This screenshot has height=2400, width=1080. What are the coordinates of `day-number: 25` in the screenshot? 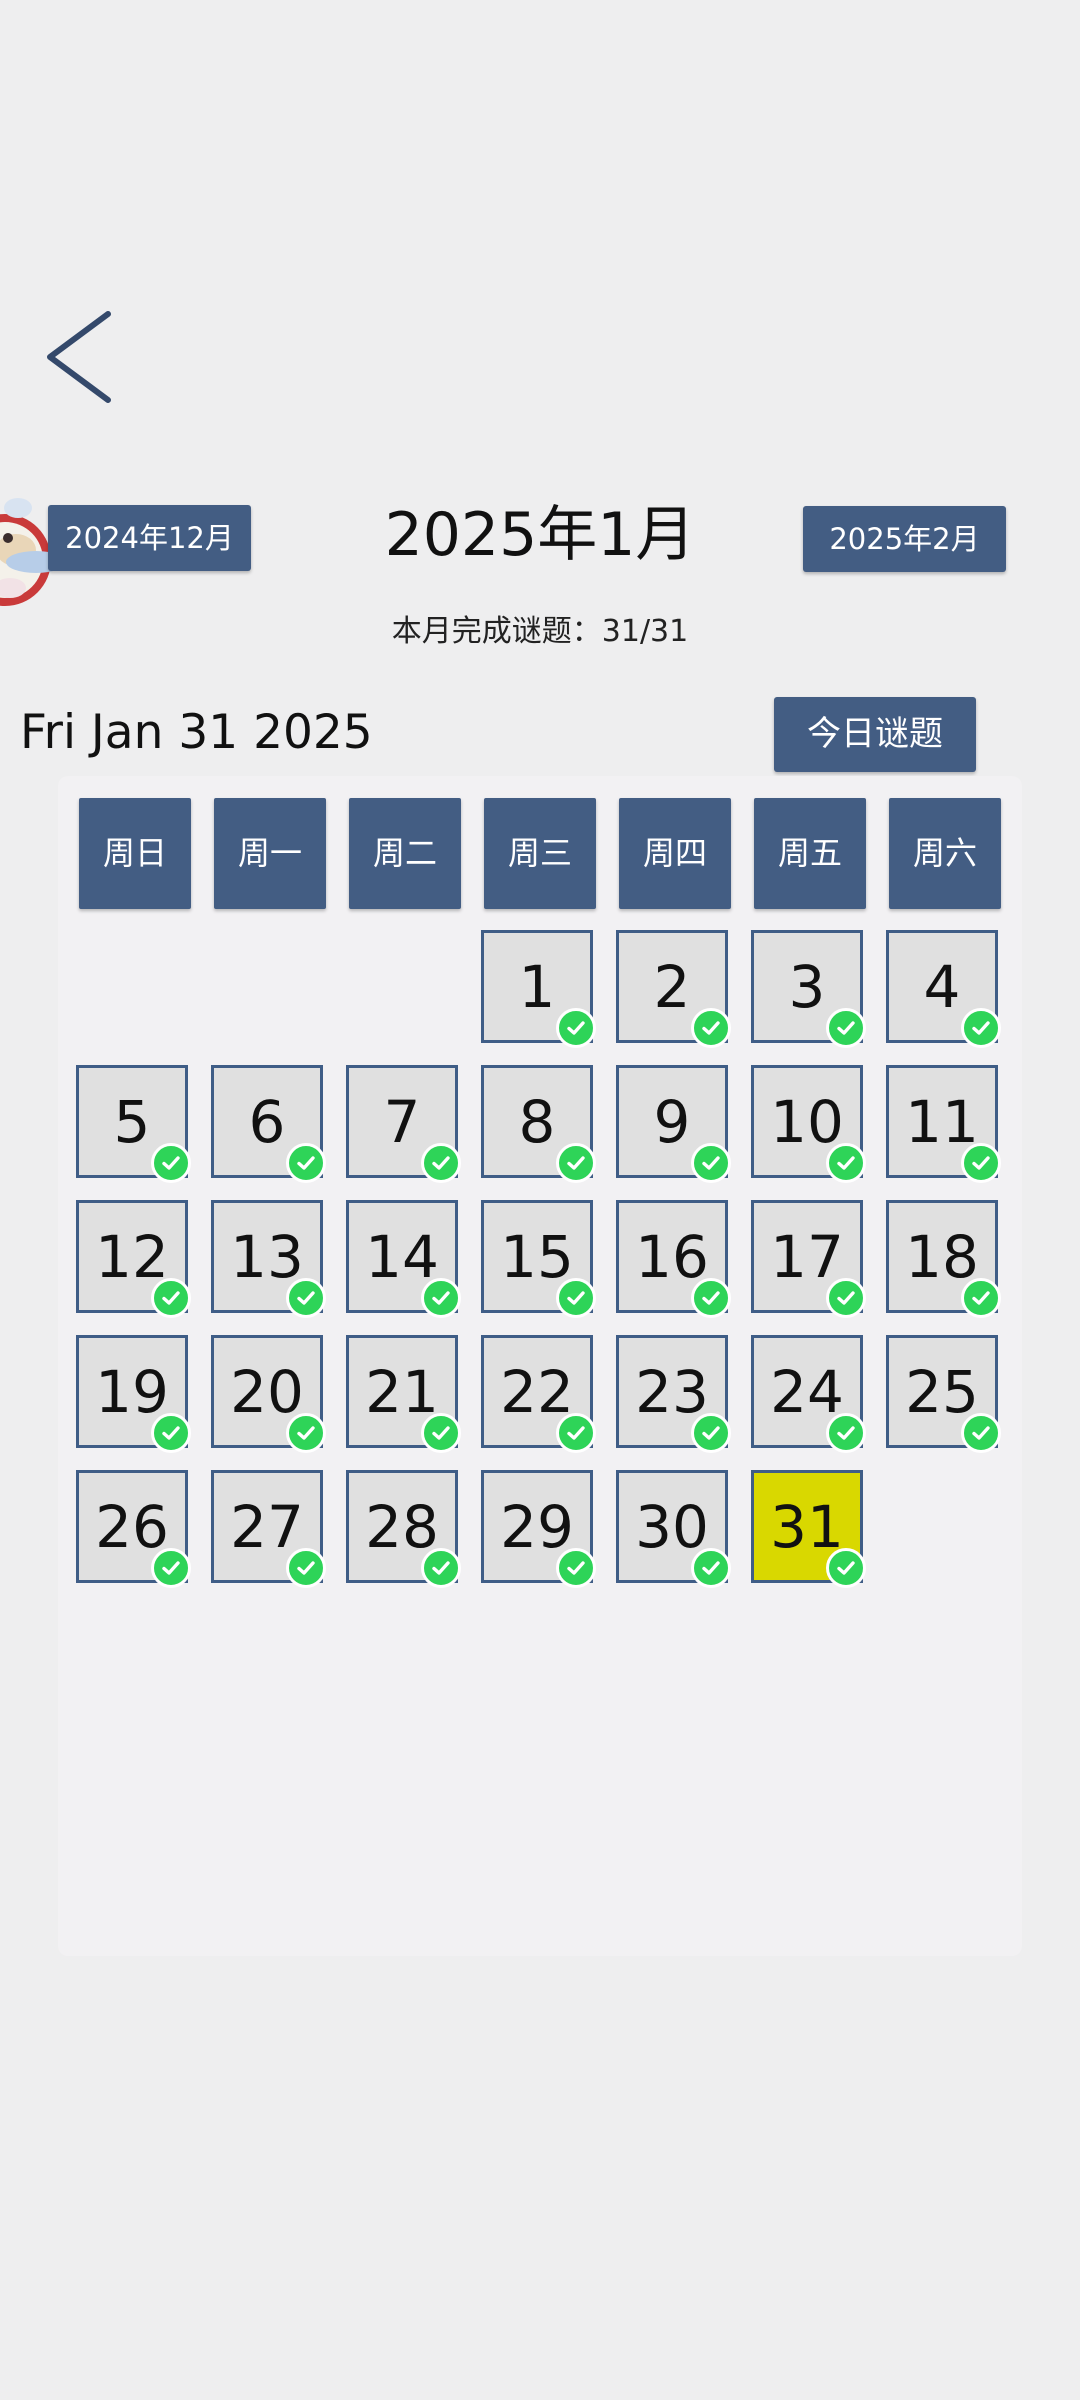 It's located at (942, 1391).